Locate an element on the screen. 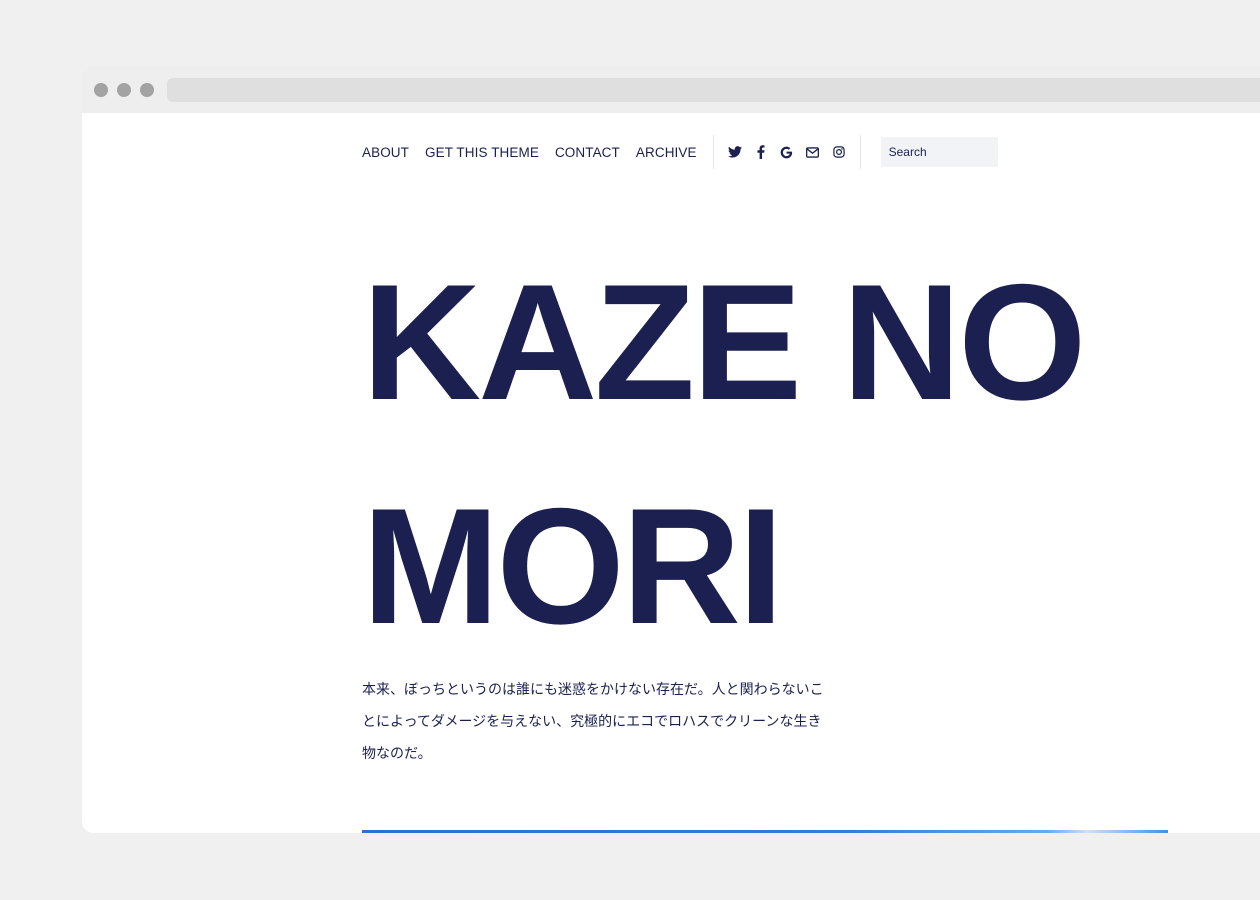 The width and height of the screenshot is (1260, 900). window-maximize-dot is located at coordinates (147, 90).